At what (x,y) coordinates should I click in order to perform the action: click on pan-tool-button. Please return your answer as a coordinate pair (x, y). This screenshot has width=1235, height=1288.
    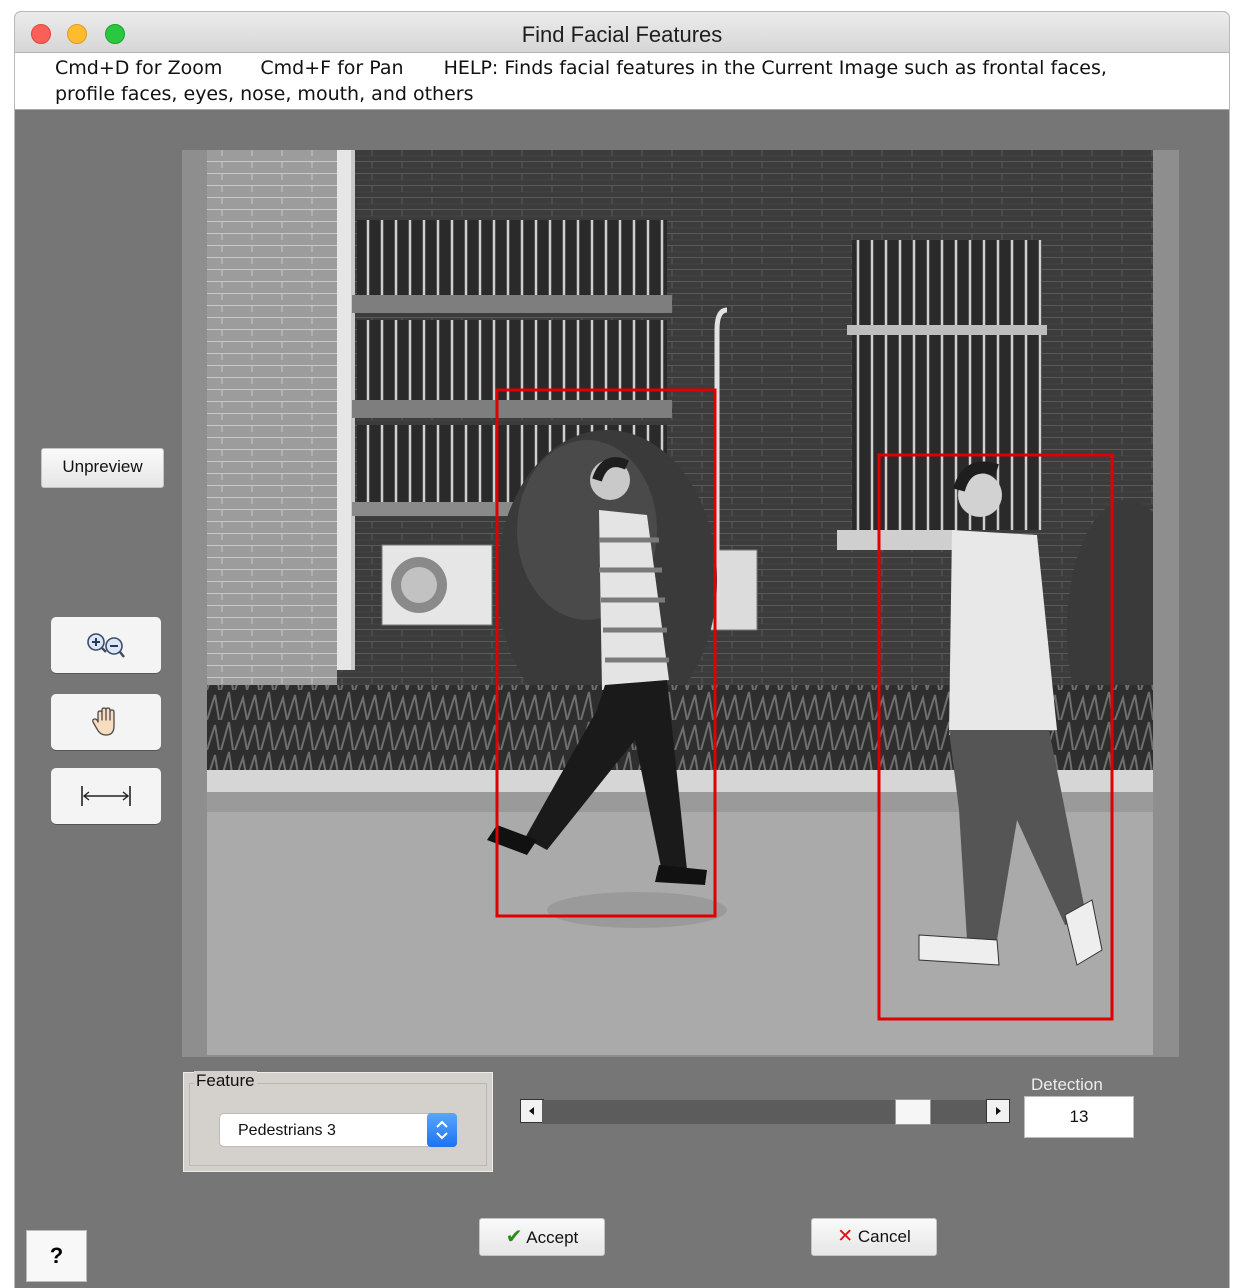
    Looking at the image, I should click on (106, 722).